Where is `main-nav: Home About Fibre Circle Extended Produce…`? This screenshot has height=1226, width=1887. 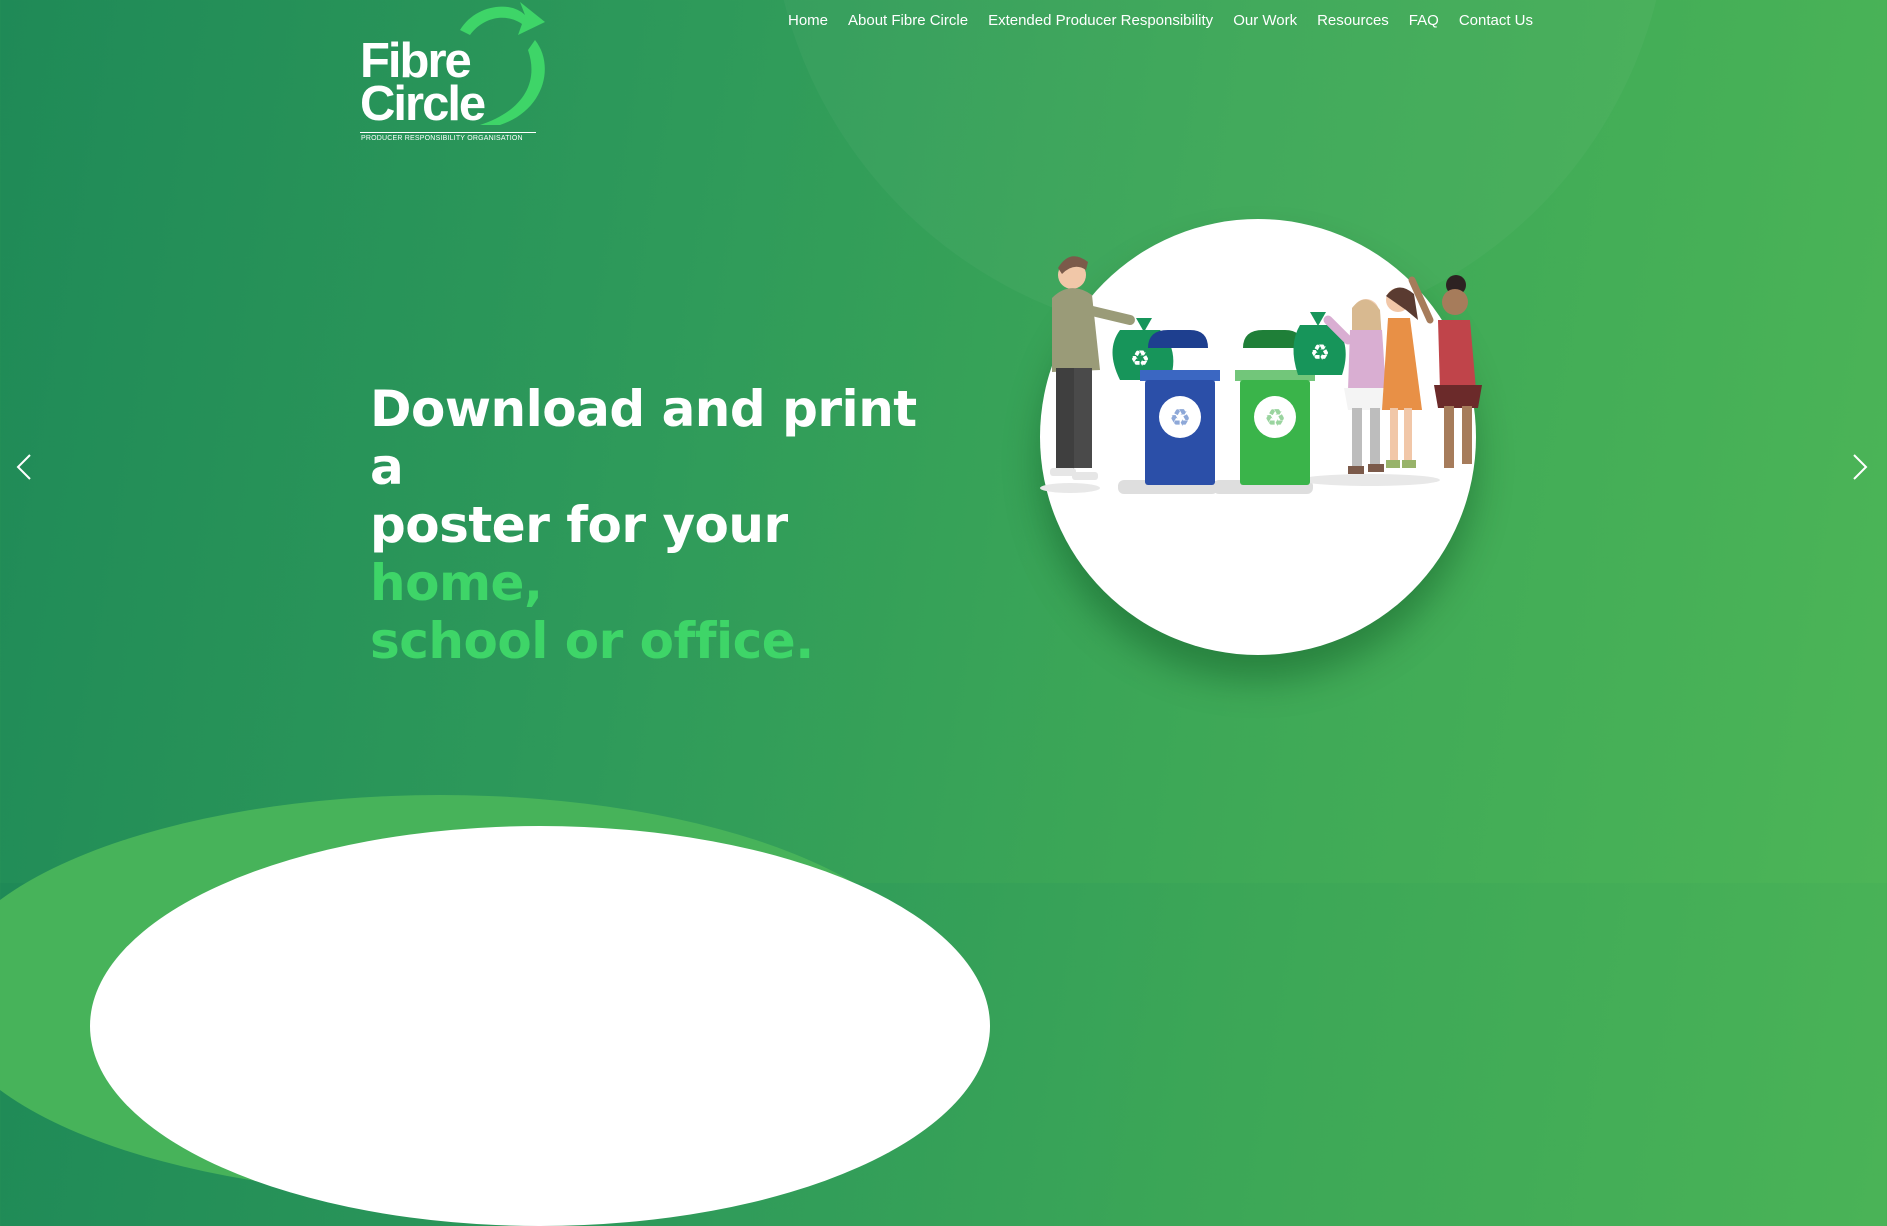
main-nav: Home About Fibre Circle Extended Produce… is located at coordinates (1160, 20).